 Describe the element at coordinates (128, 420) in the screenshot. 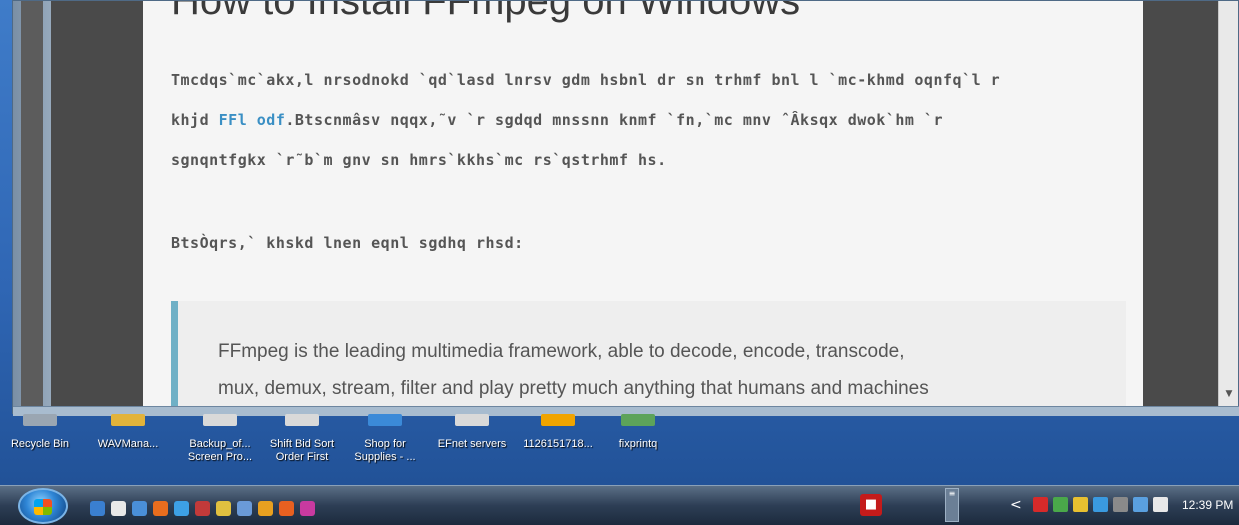

I see `wav-manager-icon` at that location.